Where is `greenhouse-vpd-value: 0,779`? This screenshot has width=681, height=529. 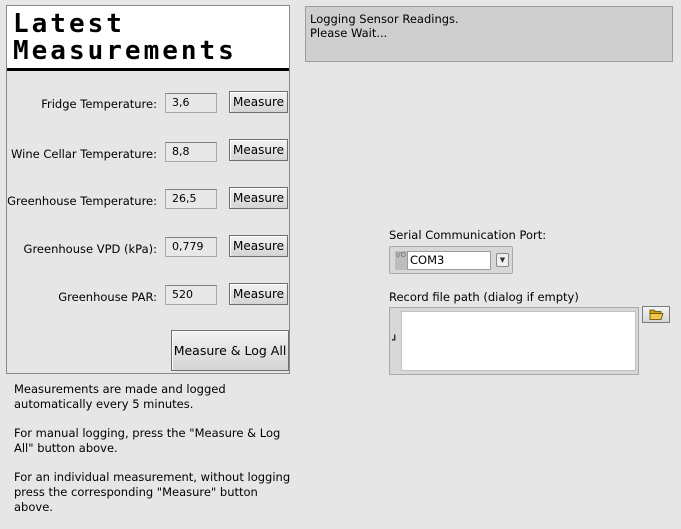
greenhouse-vpd-value: 0,779 is located at coordinates (191, 247).